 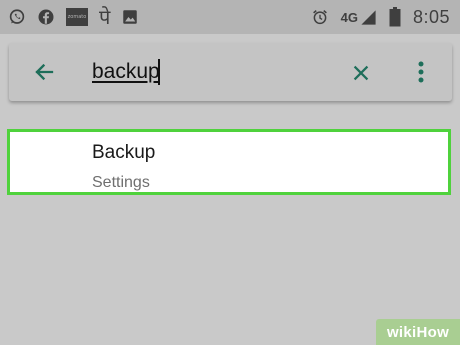 I want to click on paytm-icon: पे, so click(x=105, y=17).